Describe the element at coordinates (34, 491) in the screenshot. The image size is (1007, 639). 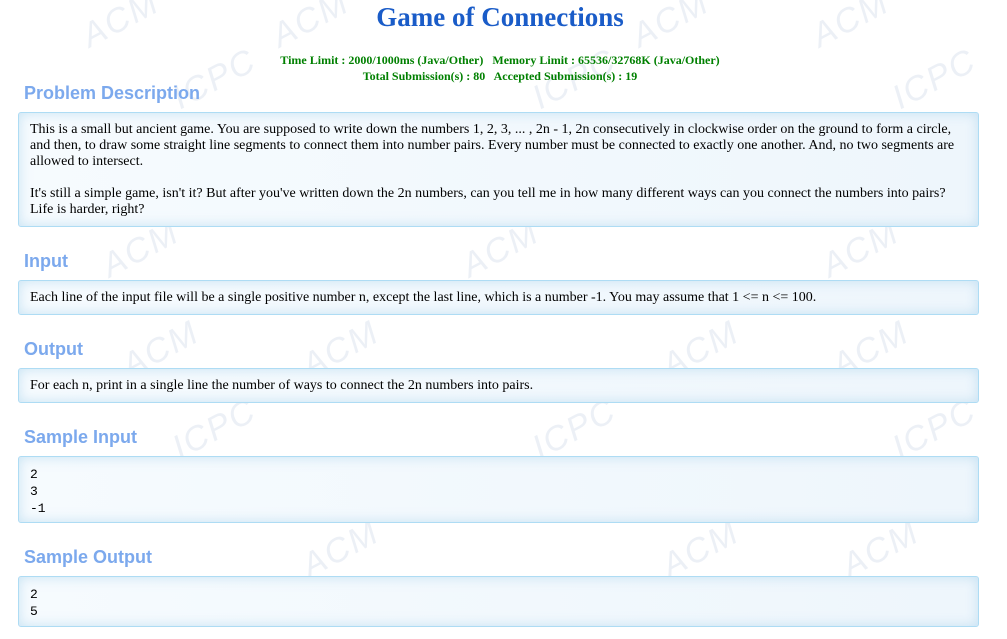
I see `sample-input-line: 3` at that location.